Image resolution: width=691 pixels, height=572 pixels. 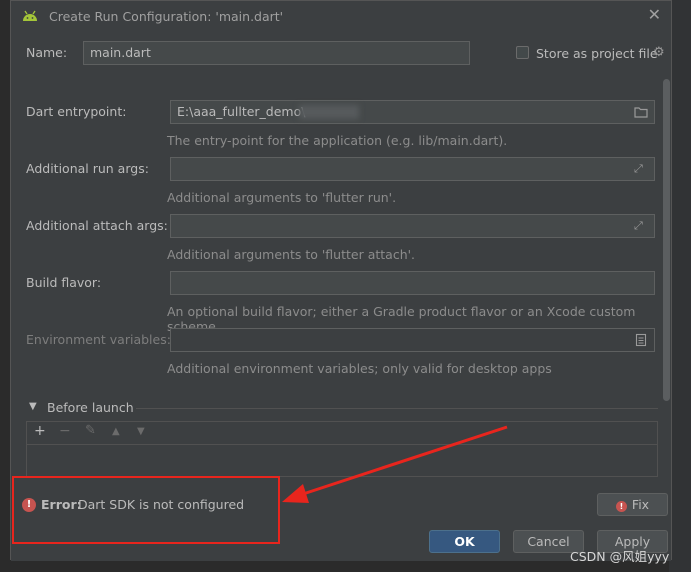 What do you see at coordinates (342, 433) in the screenshot?
I see `before-launch-toolbar: + − ✎ ▲ ▼` at bounding box center [342, 433].